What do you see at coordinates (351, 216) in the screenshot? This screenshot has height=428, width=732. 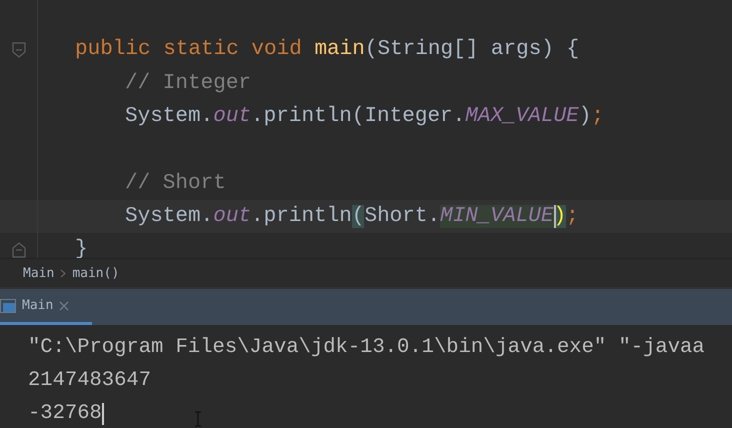 I see `code-text: System.out.println(Short.MIN_VALUE);` at bounding box center [351, 216].